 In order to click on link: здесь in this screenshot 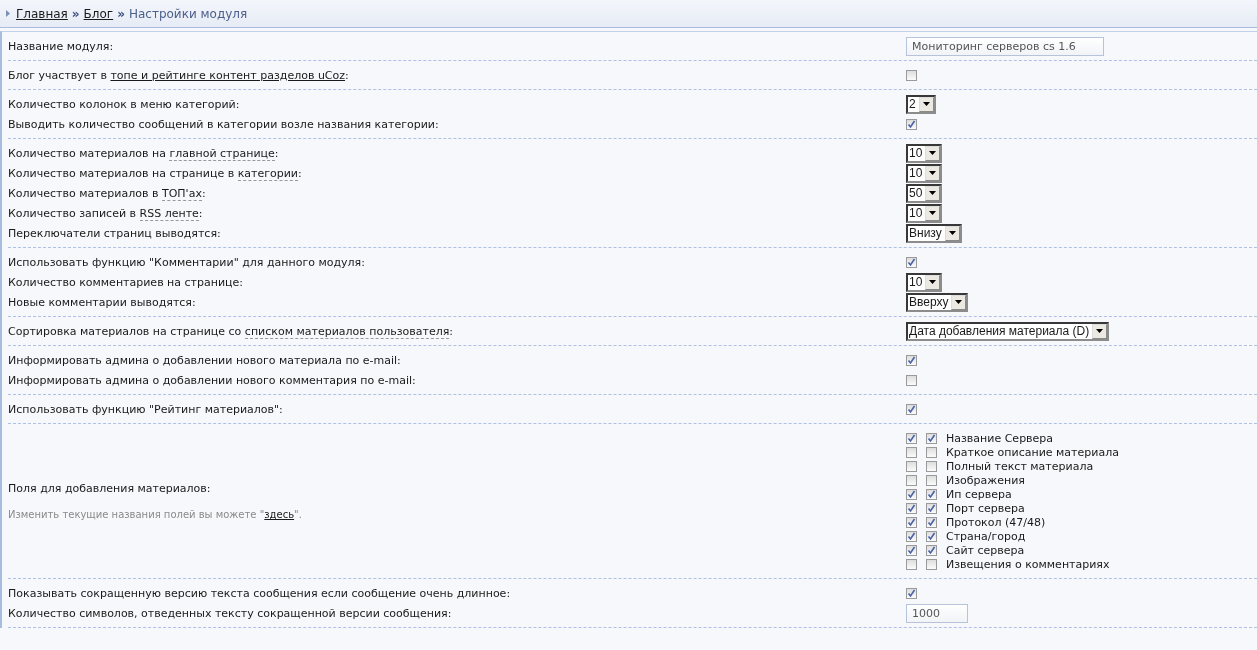, I will do `click(279, 514)`.